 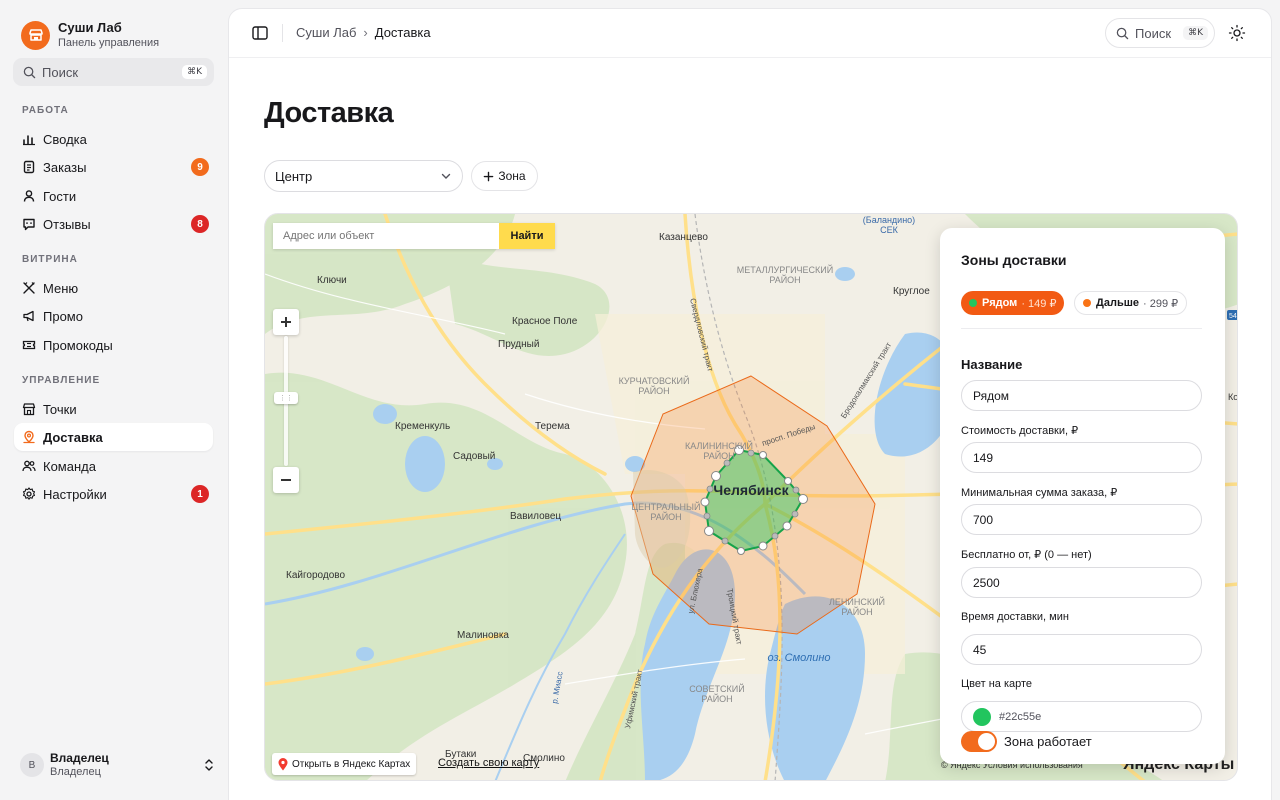 I want to click on sidebar-item-label: Заказы, so click(x=65, y=167).